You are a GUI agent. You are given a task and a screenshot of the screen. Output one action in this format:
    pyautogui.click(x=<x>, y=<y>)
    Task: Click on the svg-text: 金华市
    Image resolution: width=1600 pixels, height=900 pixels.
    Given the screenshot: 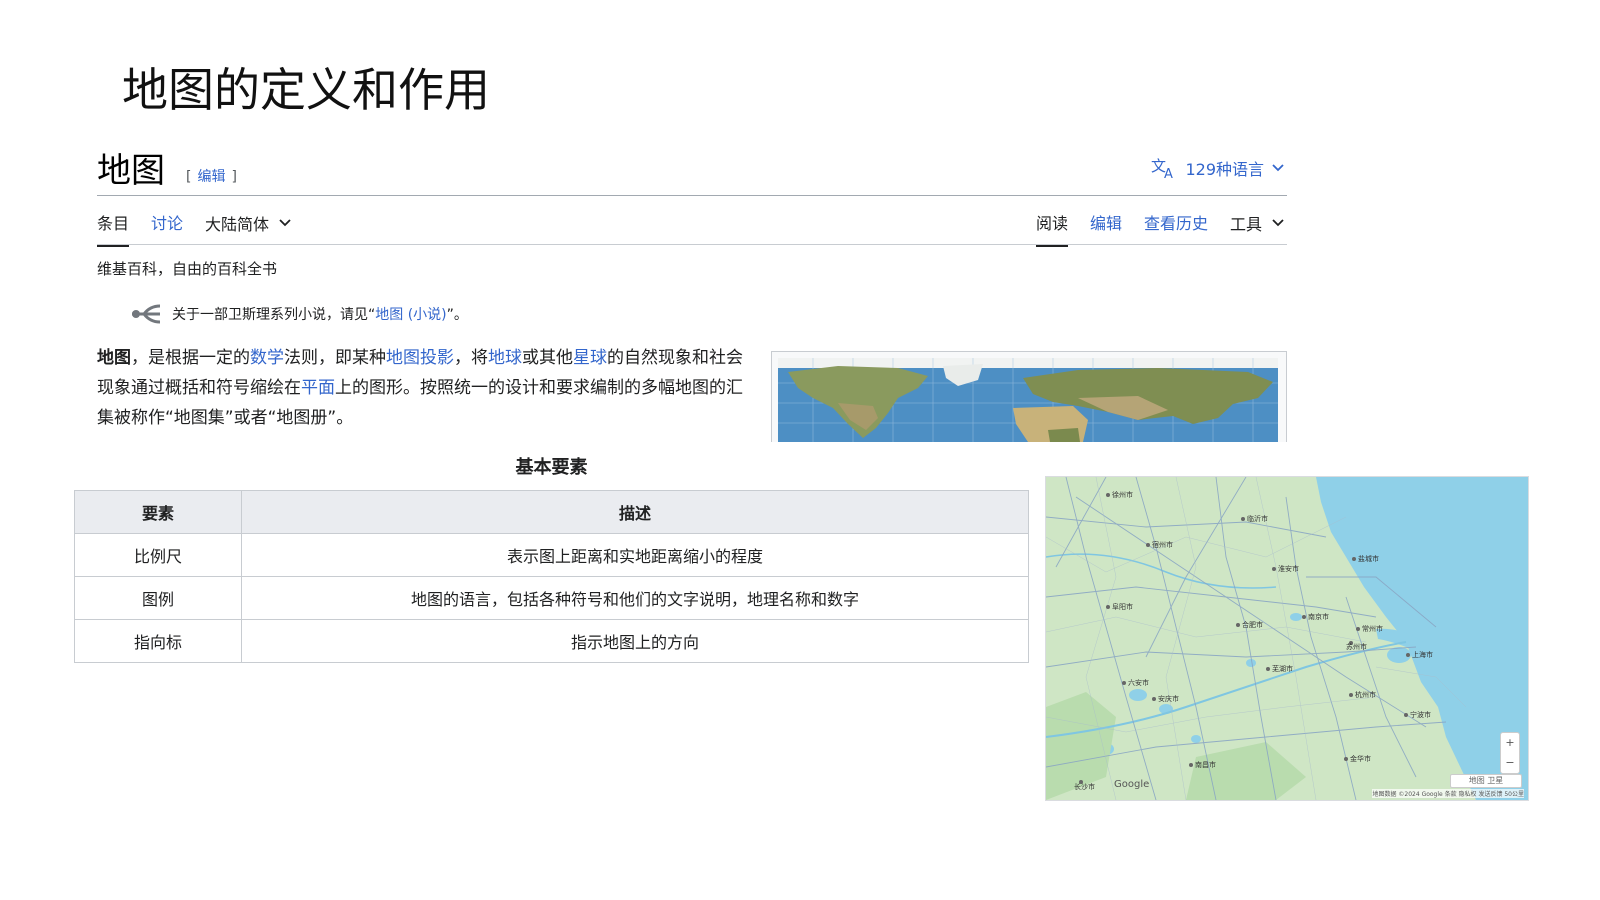 What is the action you would take?
    pyautogui.click(x=1360, y=758)
    